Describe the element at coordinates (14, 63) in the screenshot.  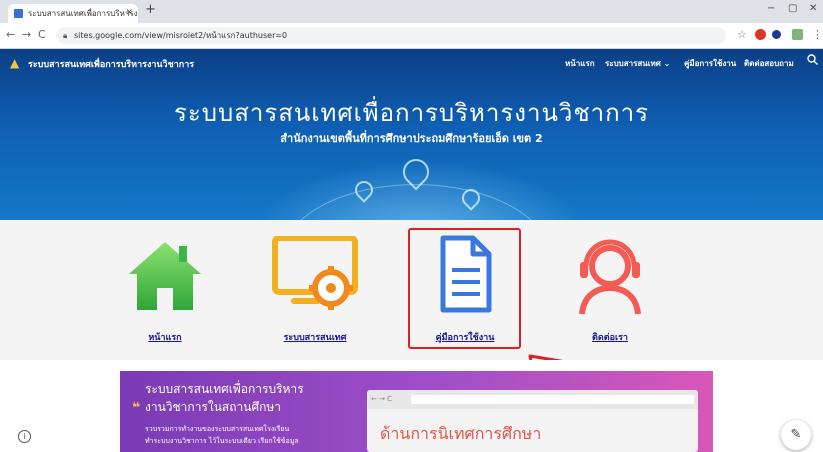
I see `site-logo-icon: ▲` at that location.